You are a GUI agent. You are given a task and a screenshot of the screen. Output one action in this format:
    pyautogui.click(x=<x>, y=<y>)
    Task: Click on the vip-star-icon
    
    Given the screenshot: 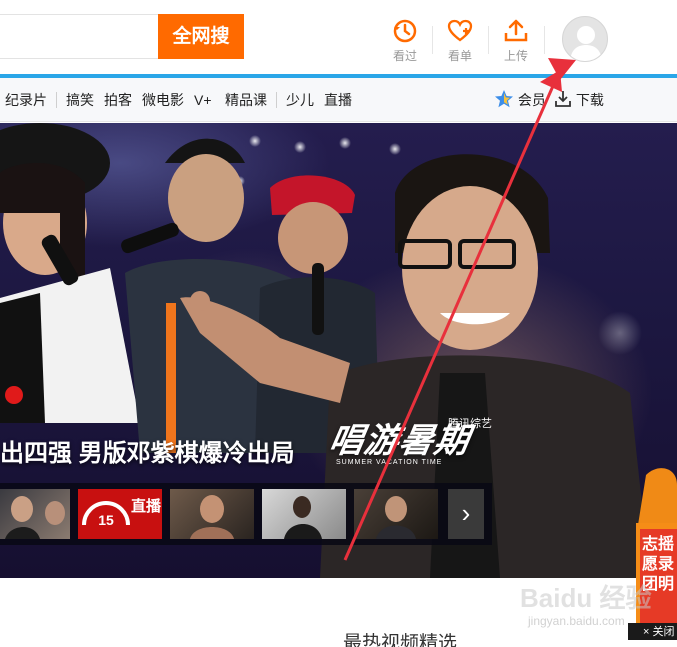 What is the action you would take?
    pyautogui.click(x=504, y=99)
    